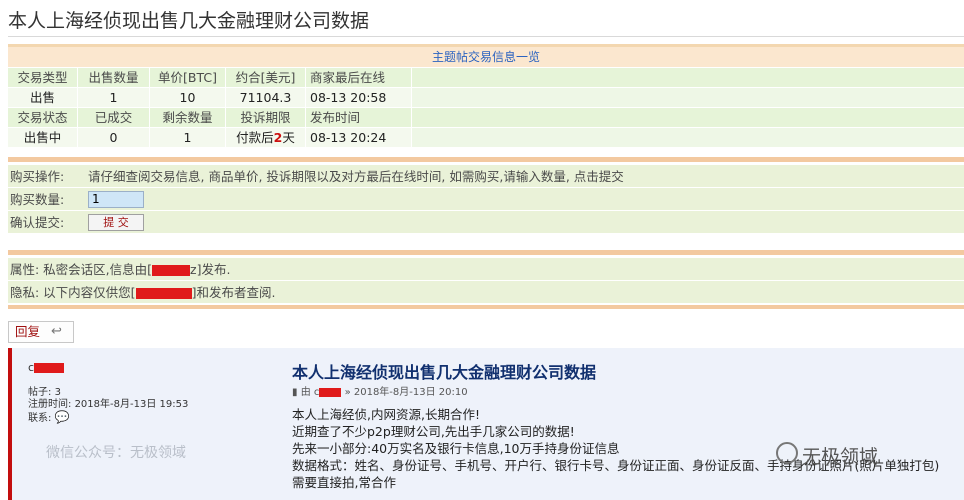 Image resolution: width=964 pixels, height=500 pixels. Describe the element at coordinates (116, 453) in the screenshot. I see `watermark-text: 微信公众号：无极领域` at that location.